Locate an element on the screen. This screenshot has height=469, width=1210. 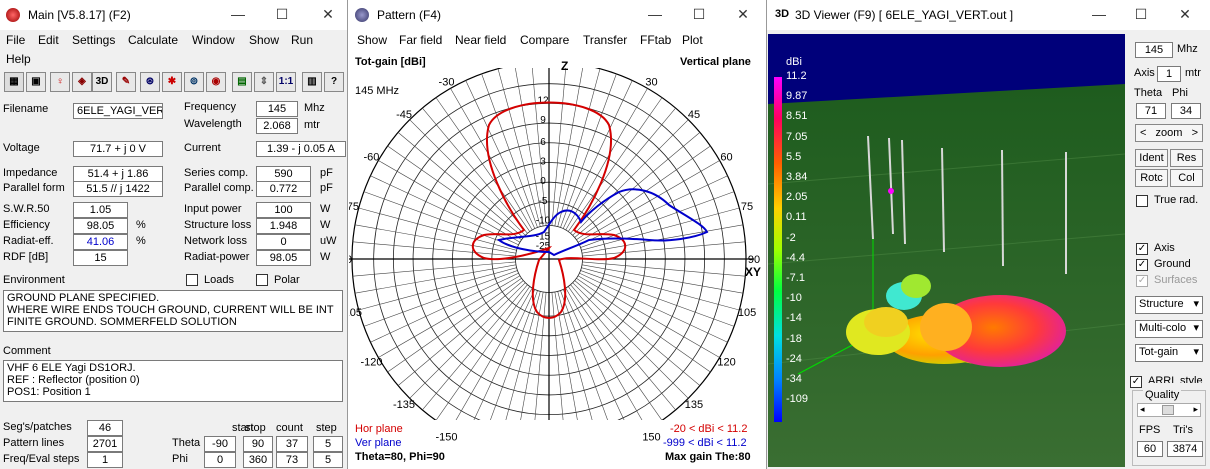
theta-start-field: -90 is located at coordinates (220, 444).